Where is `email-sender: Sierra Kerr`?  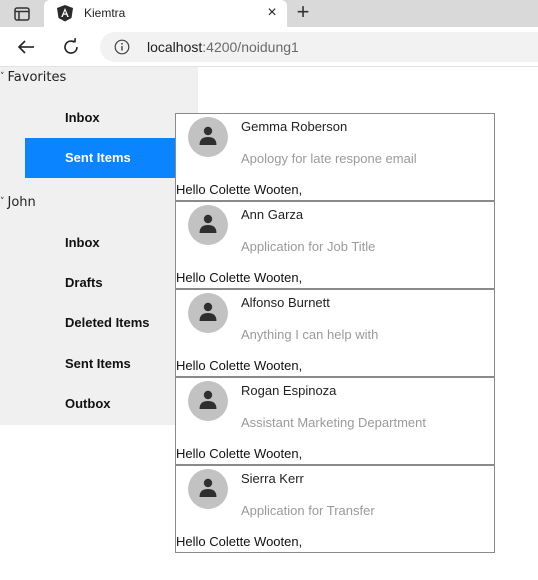 email-sender: Sierra Kerr is located at coordinates (272, 478).